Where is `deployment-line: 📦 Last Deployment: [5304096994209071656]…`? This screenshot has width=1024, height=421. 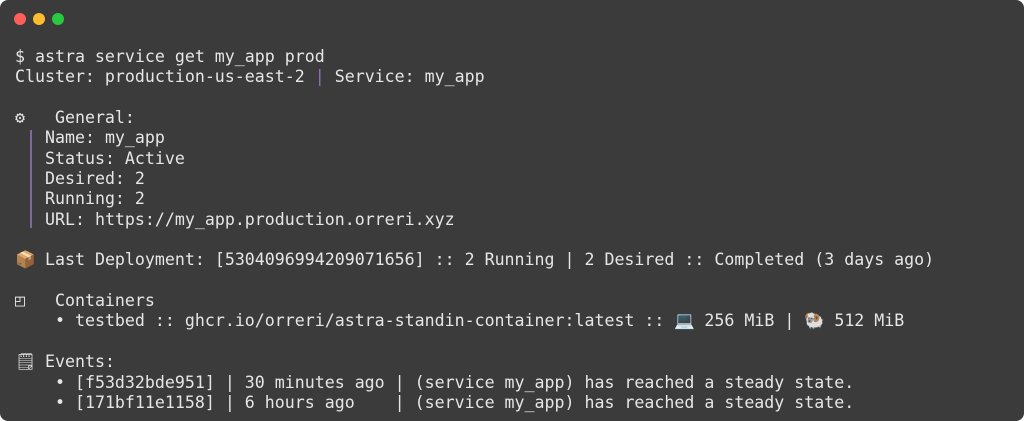 deployment-line: 📦 Last Deployment: [5304096994209071656]… is located at coordinates (474, 260).